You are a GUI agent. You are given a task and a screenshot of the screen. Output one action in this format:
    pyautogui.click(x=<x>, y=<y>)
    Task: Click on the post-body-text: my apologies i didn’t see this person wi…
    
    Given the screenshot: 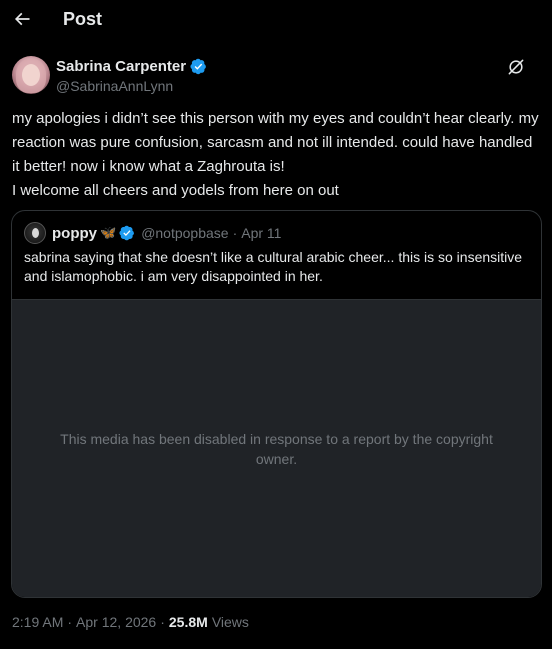 What is the action you would take?
    pyautogui.click(x=275, y=154)
    